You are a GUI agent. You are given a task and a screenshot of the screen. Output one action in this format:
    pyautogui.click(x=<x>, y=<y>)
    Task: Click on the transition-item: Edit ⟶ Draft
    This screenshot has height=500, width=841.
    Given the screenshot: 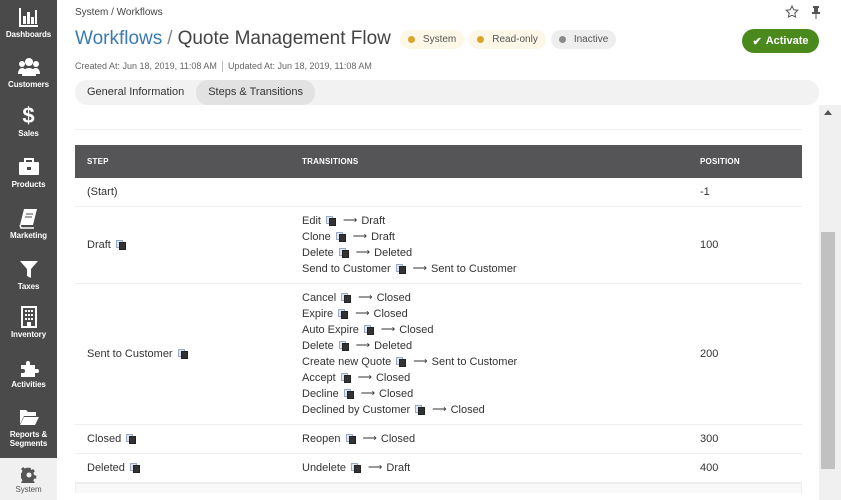 What is the action you would take?
    pyautogui.click(x=501, y=221)
    